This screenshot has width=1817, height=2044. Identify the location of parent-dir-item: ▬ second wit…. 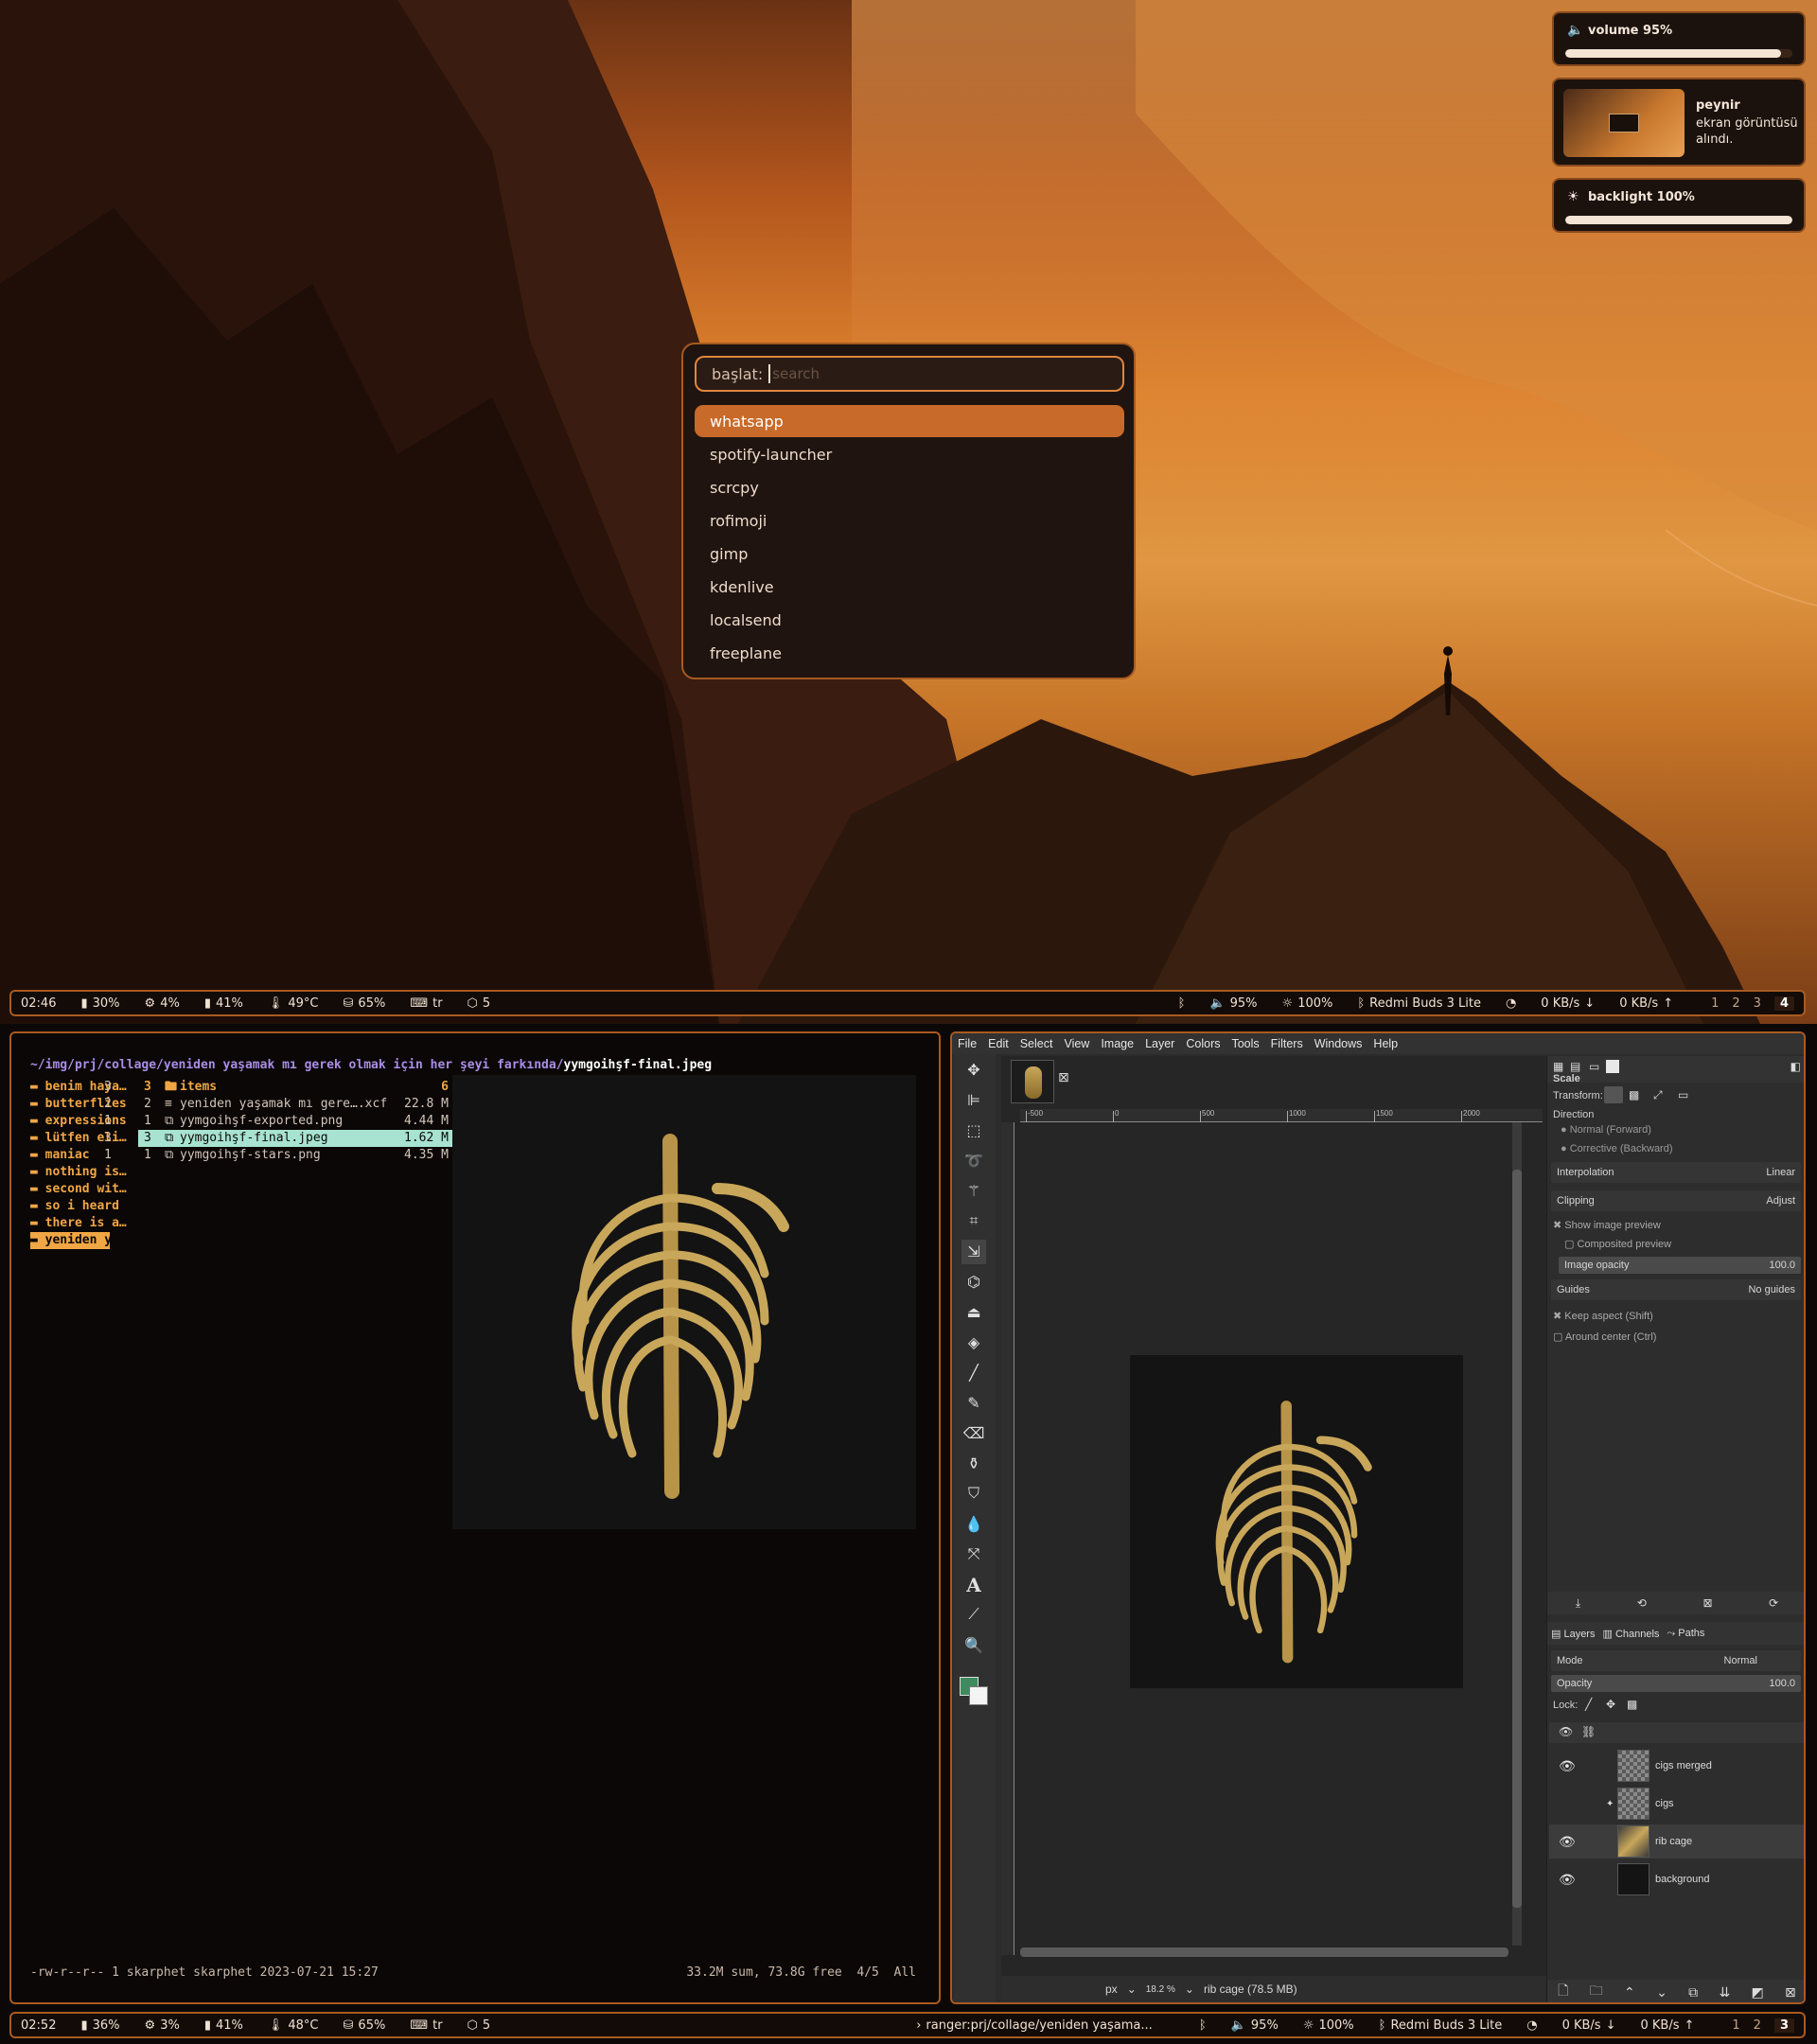
(78, 1189).